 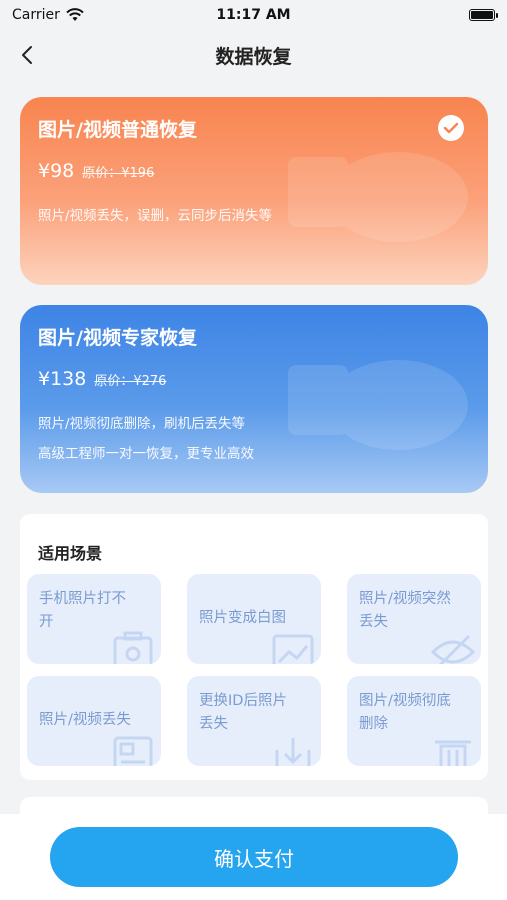 I want to click on price-row: ¥138 原价：¥276, so click(x=254, y=379).